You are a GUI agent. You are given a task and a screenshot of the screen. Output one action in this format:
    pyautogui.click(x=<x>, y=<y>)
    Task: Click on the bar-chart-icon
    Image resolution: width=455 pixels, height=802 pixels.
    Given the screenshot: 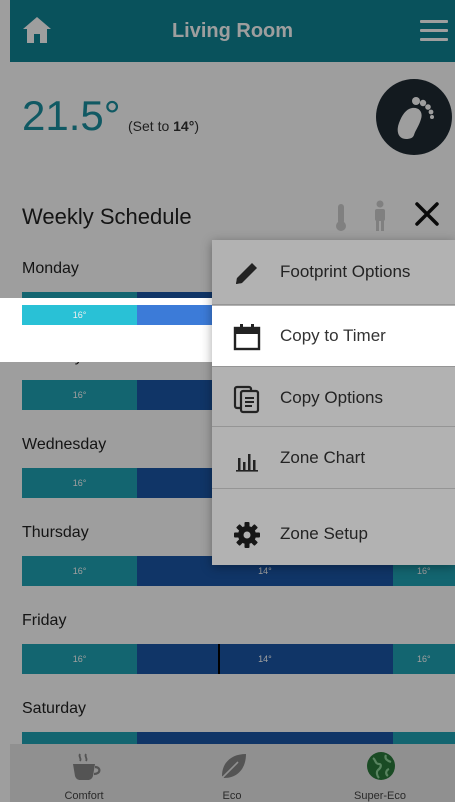 What is the action you would take?
    pyautogui.click(x=247, y=463)
    